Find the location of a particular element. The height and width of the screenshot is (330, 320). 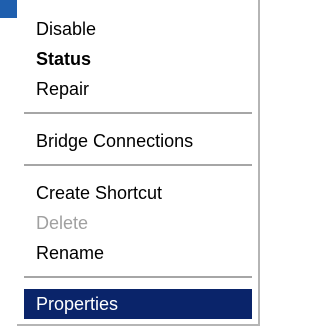

menu-item-status: Status is located at coordinates (138, 59).